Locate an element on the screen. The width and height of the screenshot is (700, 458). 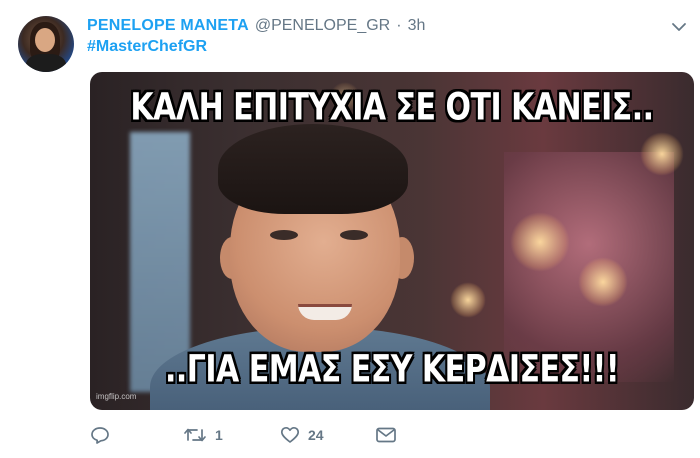
tweet-header: PENELOPE MANETA @PENELOPE_GR · 3h is located at coordinates (256, 26).